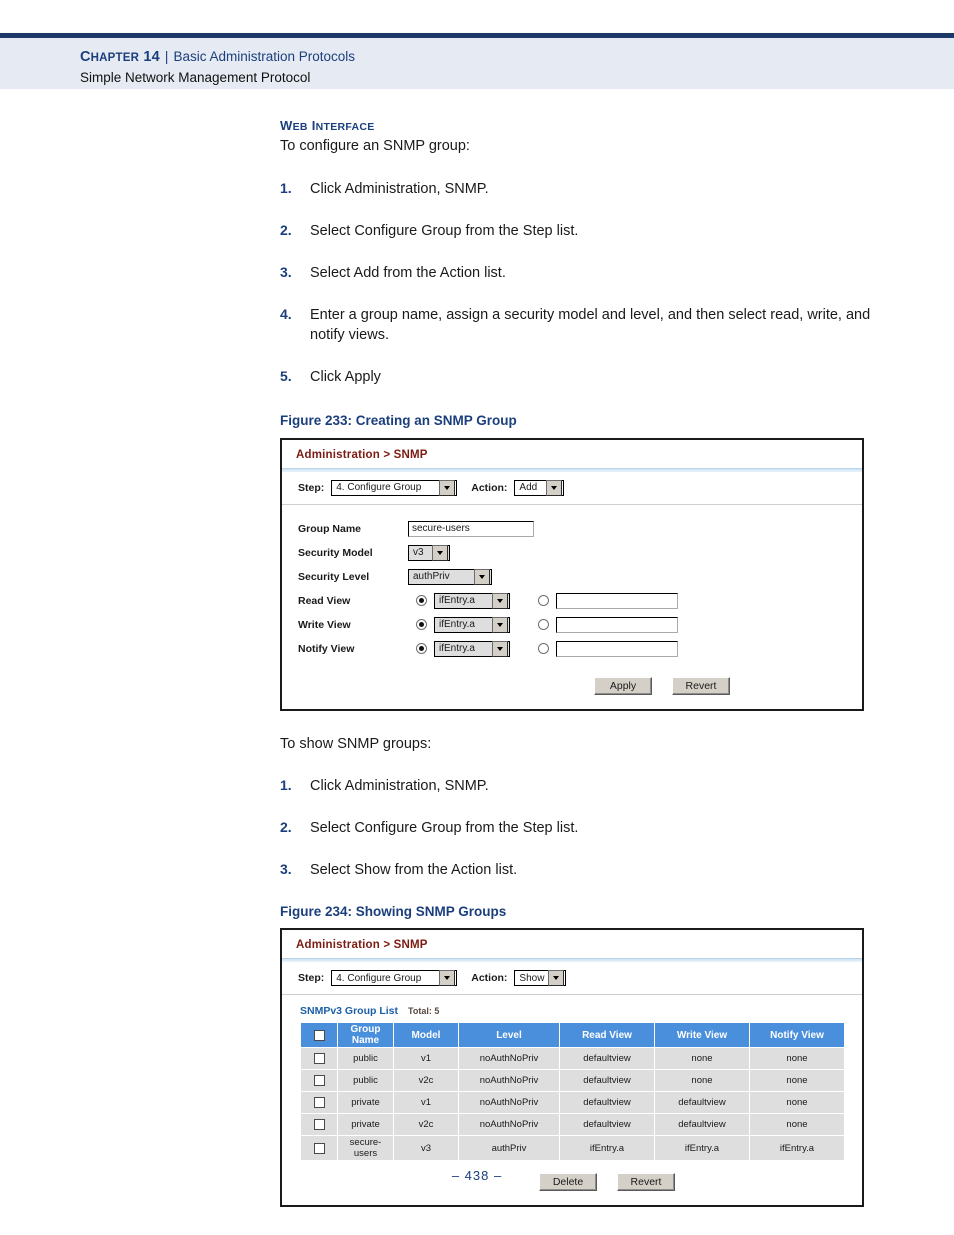 The width and height of the screenshot is (954, 1235). Describe the element at coordinates (375, 146) in the screenshot. I see `configure-intro-text: To configure an SNMP group:` at that location.